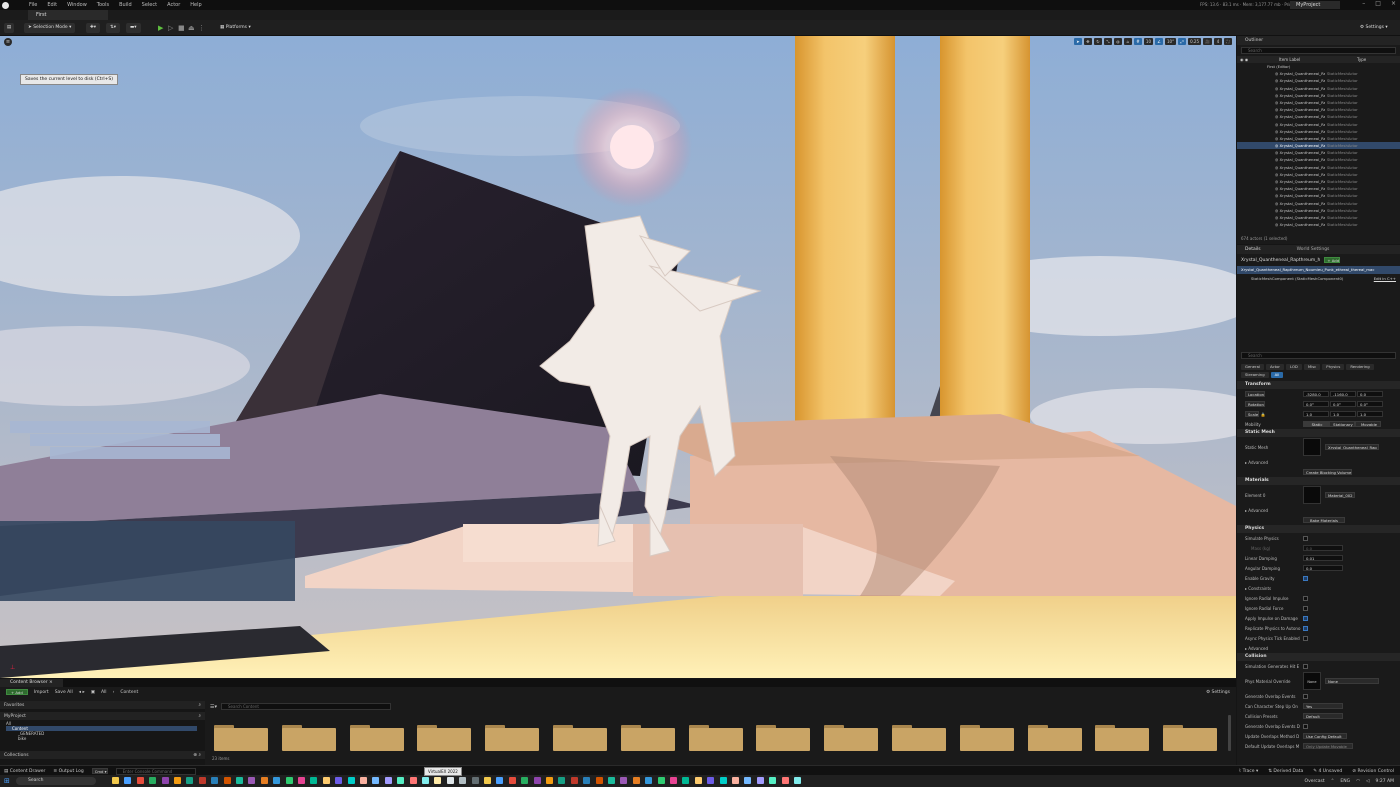  Describe the element at coordinates (9, 28) in the screenshot. I see `save-icon: ▤` at that location.